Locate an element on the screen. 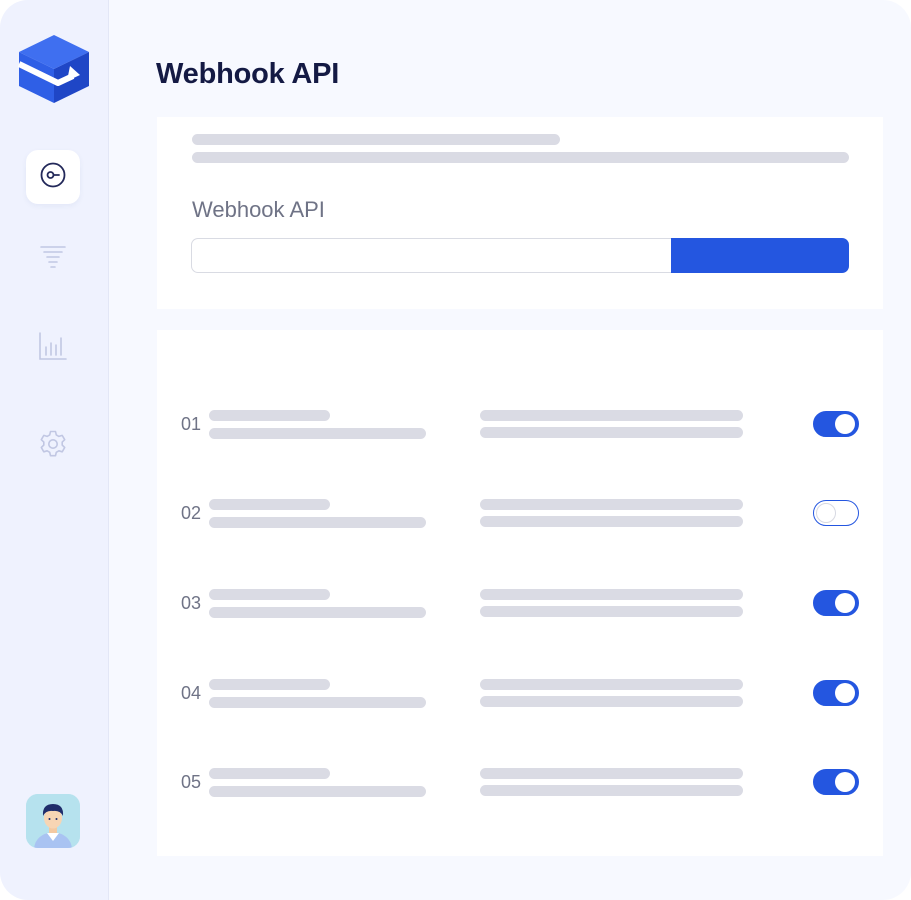 The height and width of the screenshot is (900, 911). list-item: 04 is located at coordinates (520, 701).